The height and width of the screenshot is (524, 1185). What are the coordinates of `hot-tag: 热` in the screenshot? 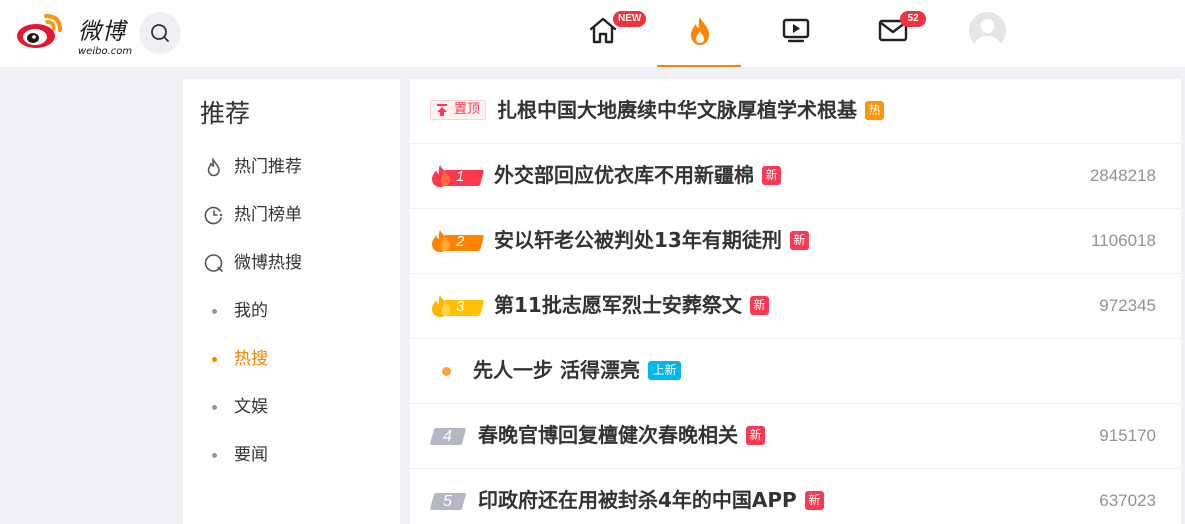 It's located at (874, 110).